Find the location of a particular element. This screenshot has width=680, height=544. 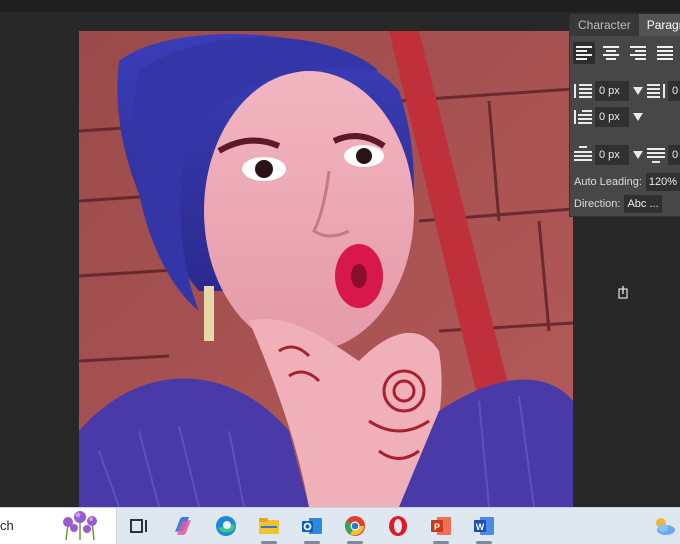

svg-text: W is located at coordinates (480, 527).